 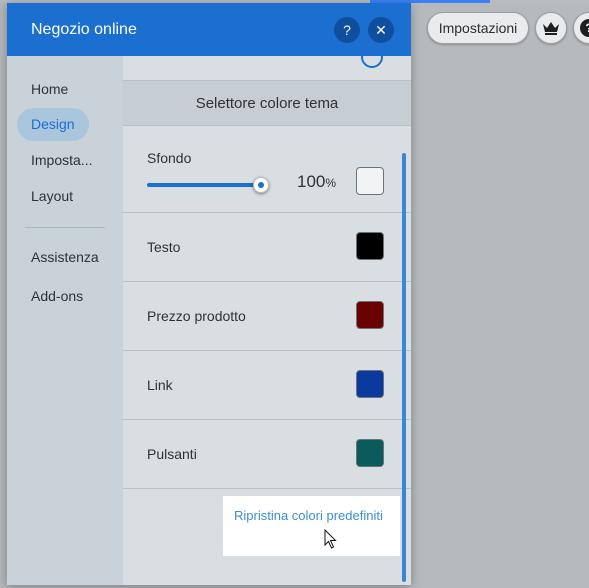 I want to click on close-icon: ✕, so click(x=381, y=29).